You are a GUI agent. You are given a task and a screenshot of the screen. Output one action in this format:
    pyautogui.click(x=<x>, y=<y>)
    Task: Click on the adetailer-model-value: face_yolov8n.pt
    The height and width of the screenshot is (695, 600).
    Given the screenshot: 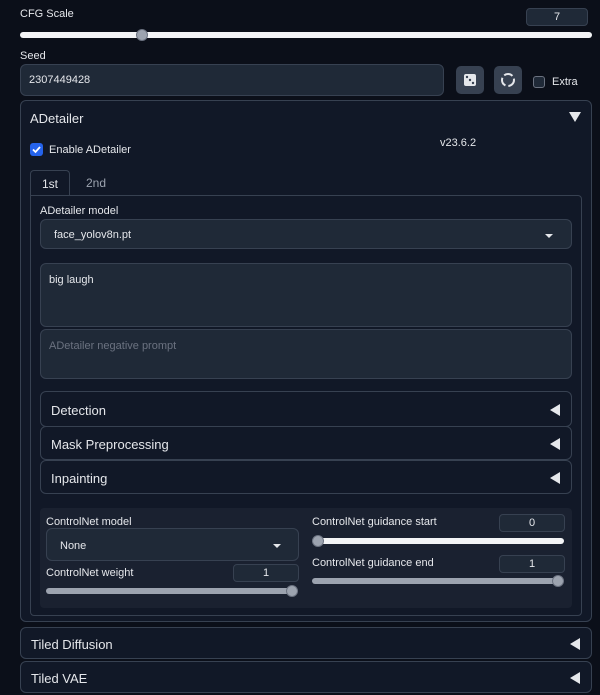 What is the action you would take?
    pyautogui.click(x=93, y=235)
    